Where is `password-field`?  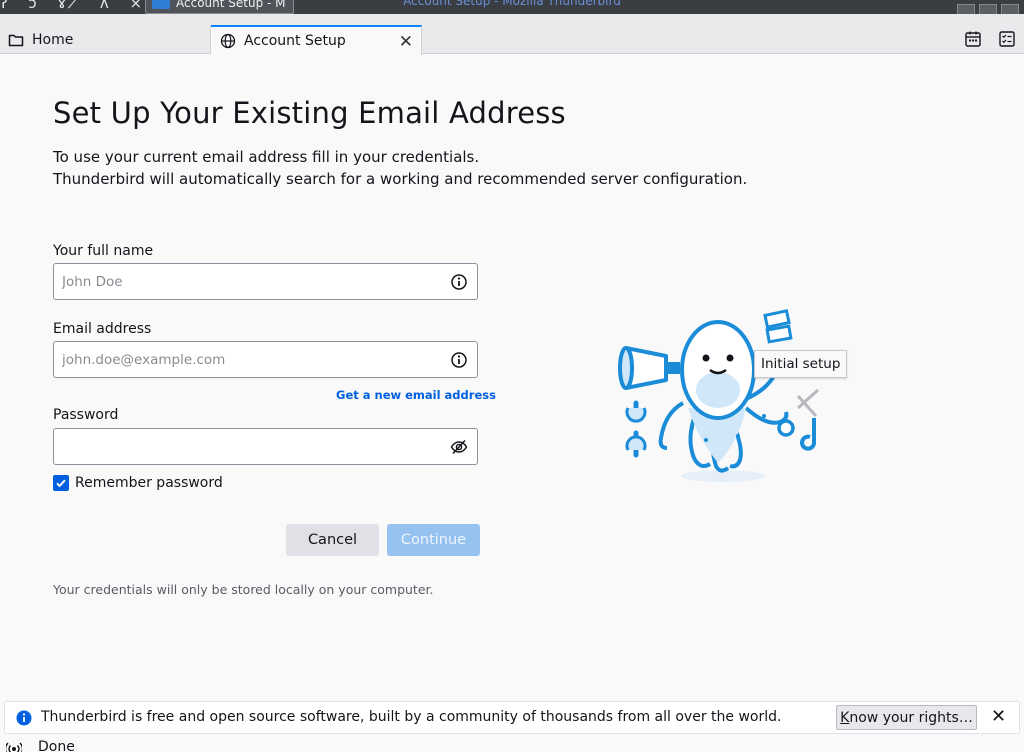 password-field is located at coordinates (265, 446).